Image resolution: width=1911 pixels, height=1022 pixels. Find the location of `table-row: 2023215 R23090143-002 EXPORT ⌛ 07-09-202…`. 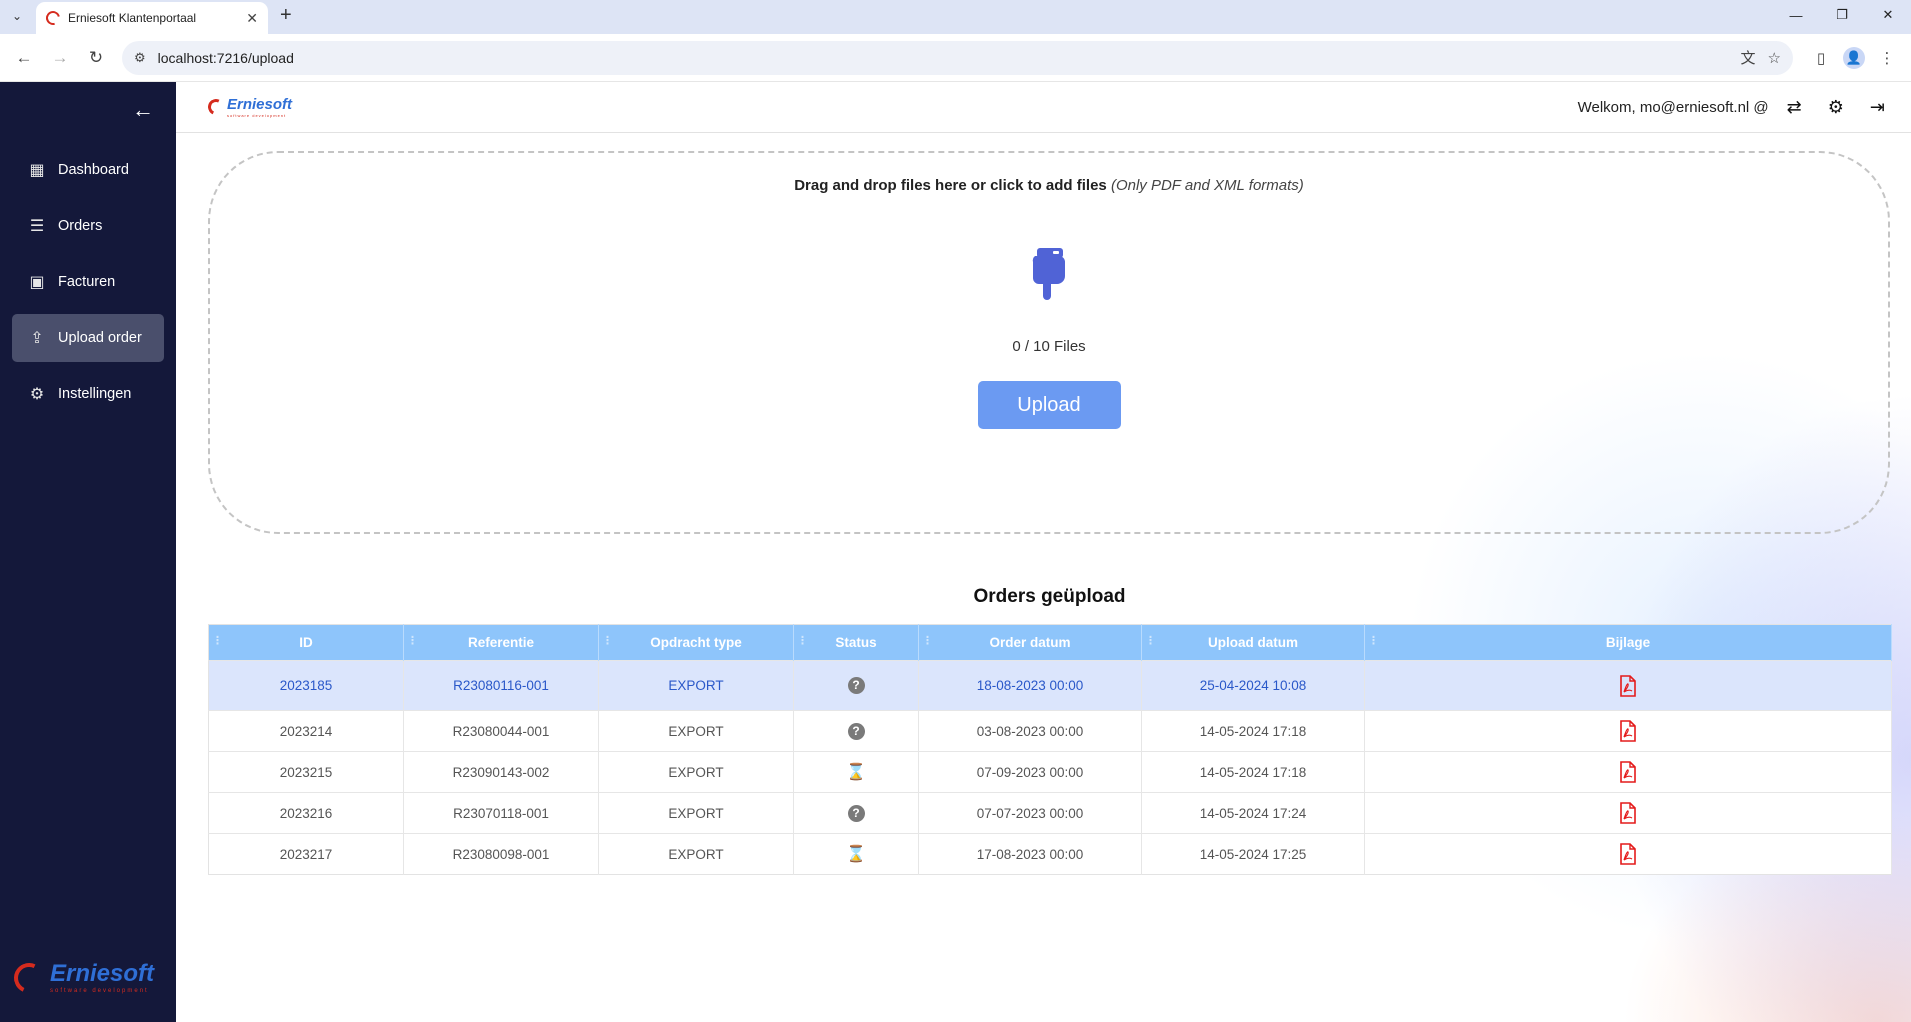

table-row: 2023215 R23090143-002 EXPORT ⌛ 07-09-202… is located at coordinates (1050, 772).